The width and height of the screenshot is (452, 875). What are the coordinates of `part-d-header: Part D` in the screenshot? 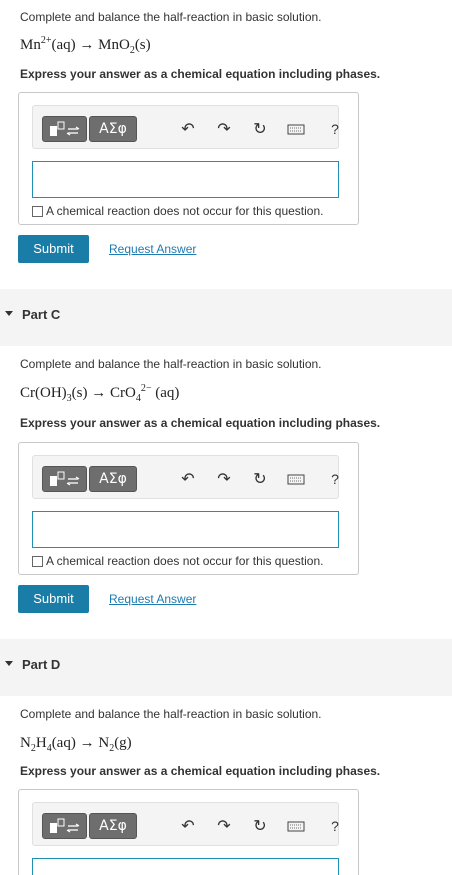 It's located at (226, 667).